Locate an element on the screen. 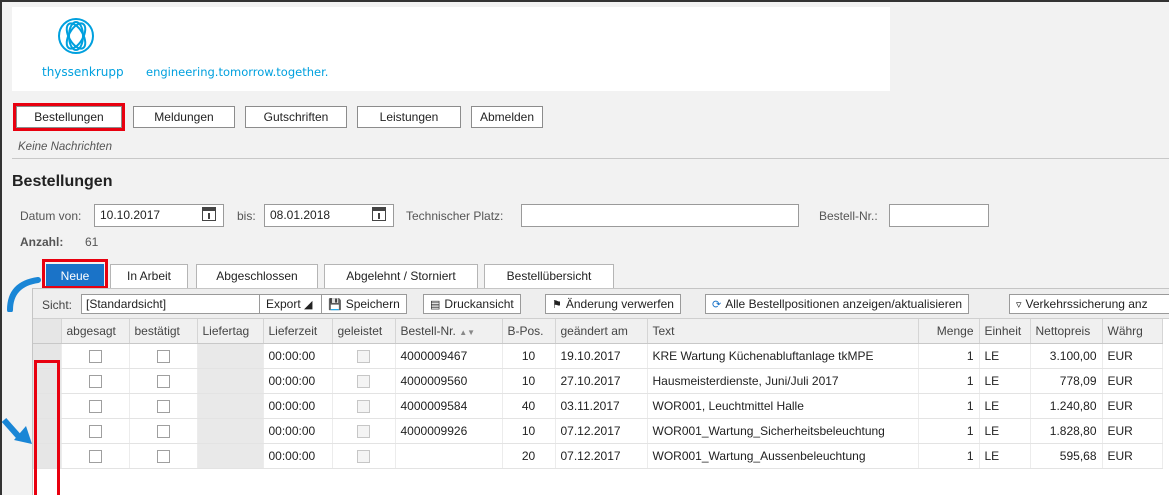 This screenshot has height=495, width=1169. col-bestell-nr: Bestell-Nr. ▲▼ is located at coordinates (449, 331).